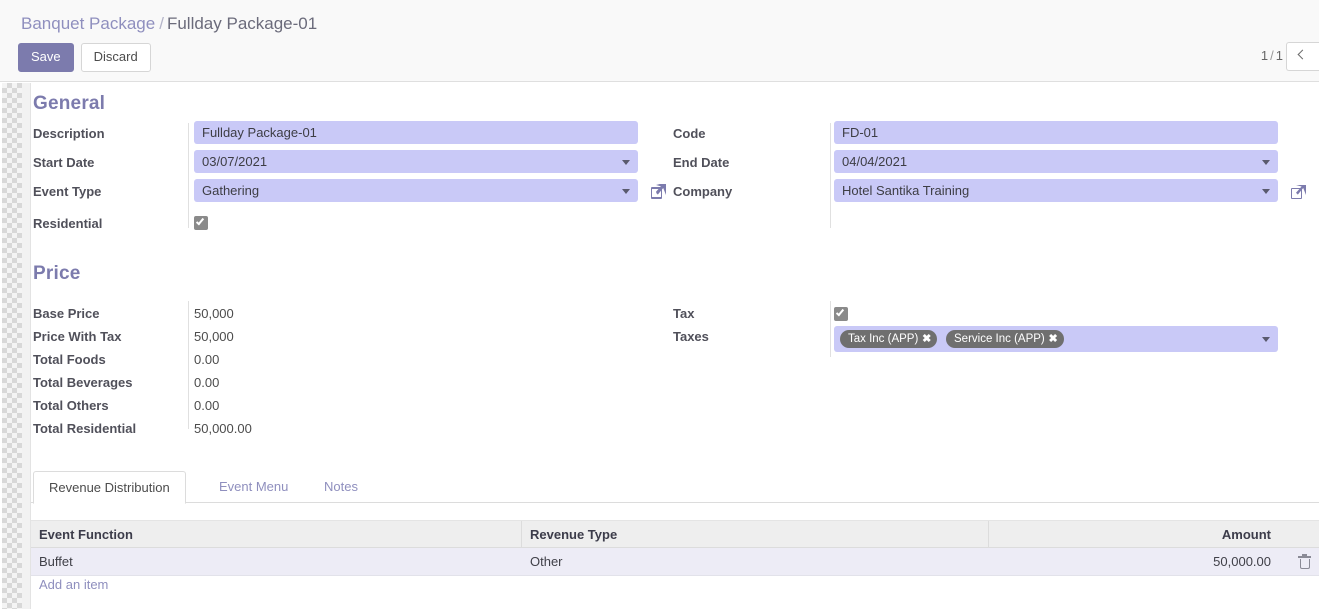 Image resolution: width=1319 pixels, height=609 pixels. What do you see at coordinates (207, 405) in the screenshot?
I see `total-others-value: 0.00` at bounding box center [207, 405].